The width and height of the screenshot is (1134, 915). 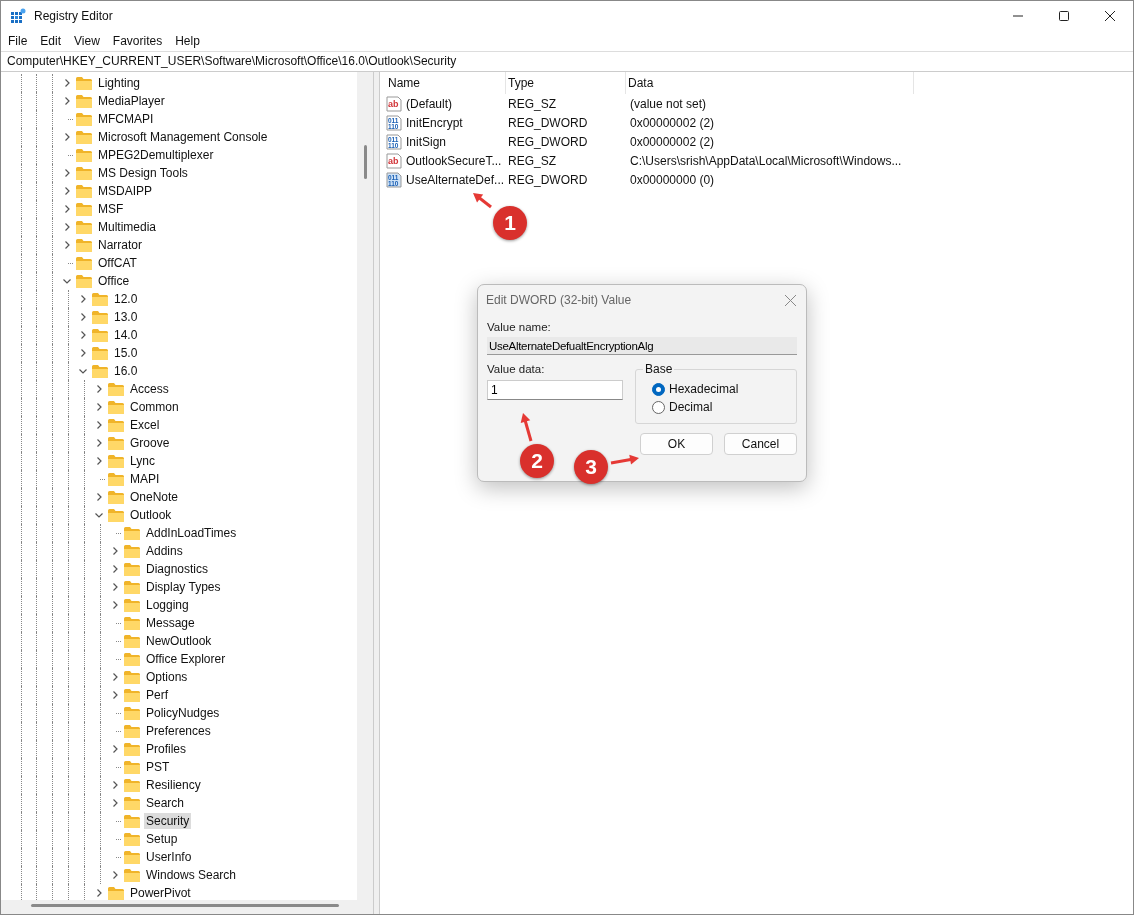 What do you see at coordinates (428, 103) in the screenshot?
I see `value-name: (Default)` at bounding box center [428, 103].